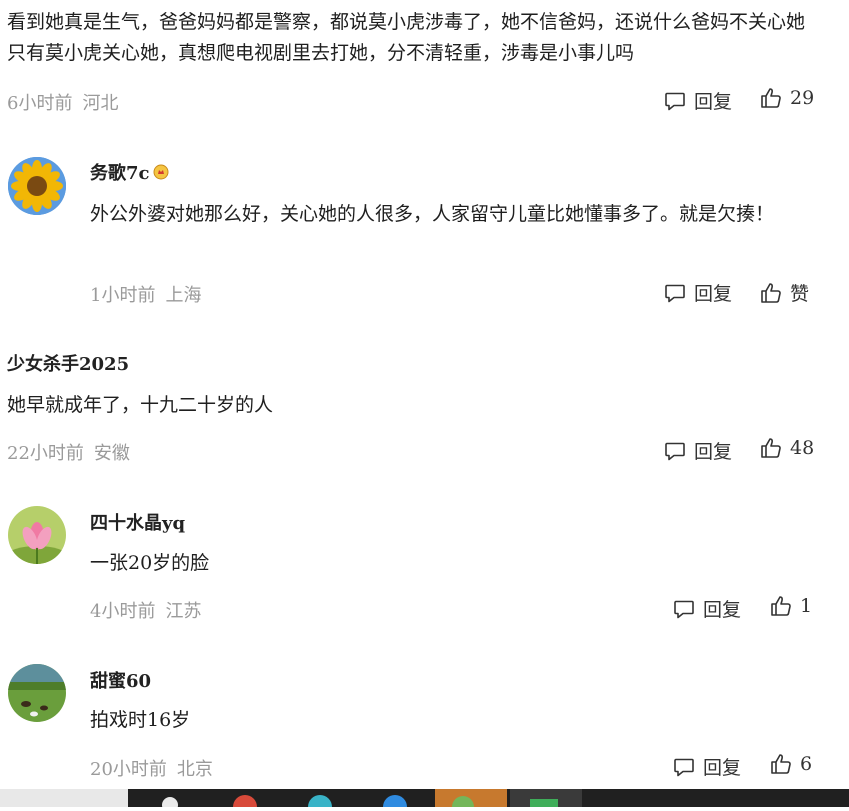 The image size is (849, 811). Describe the element at coordinates (432, 214) in the screenshot. I see `comment-text: 外公外婆对她那么好，关心她的人很多，人家留守儿童比她懂事多了。就是欠揍！` at that location.